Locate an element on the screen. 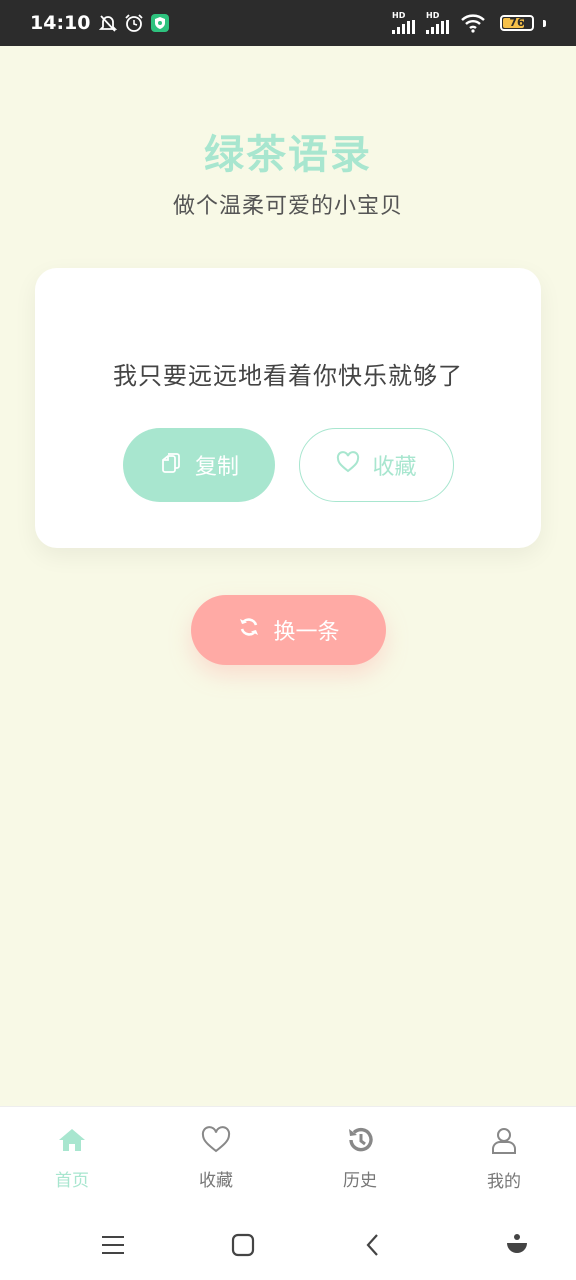 Image resolution: width=576 pixels, height=1280 pixels. tab-home: 首页 is located at coordinates (72, 1158).